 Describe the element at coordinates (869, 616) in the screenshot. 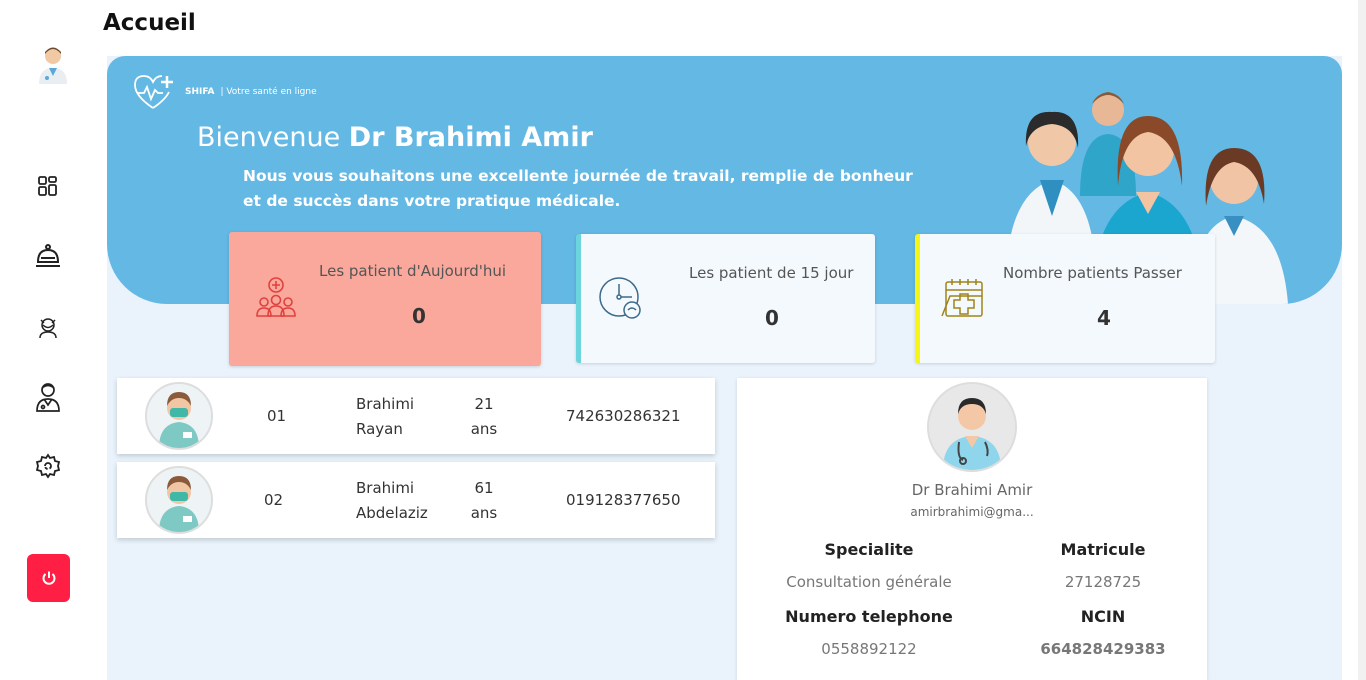

I see `phone-label: Numero telephone` at that location.